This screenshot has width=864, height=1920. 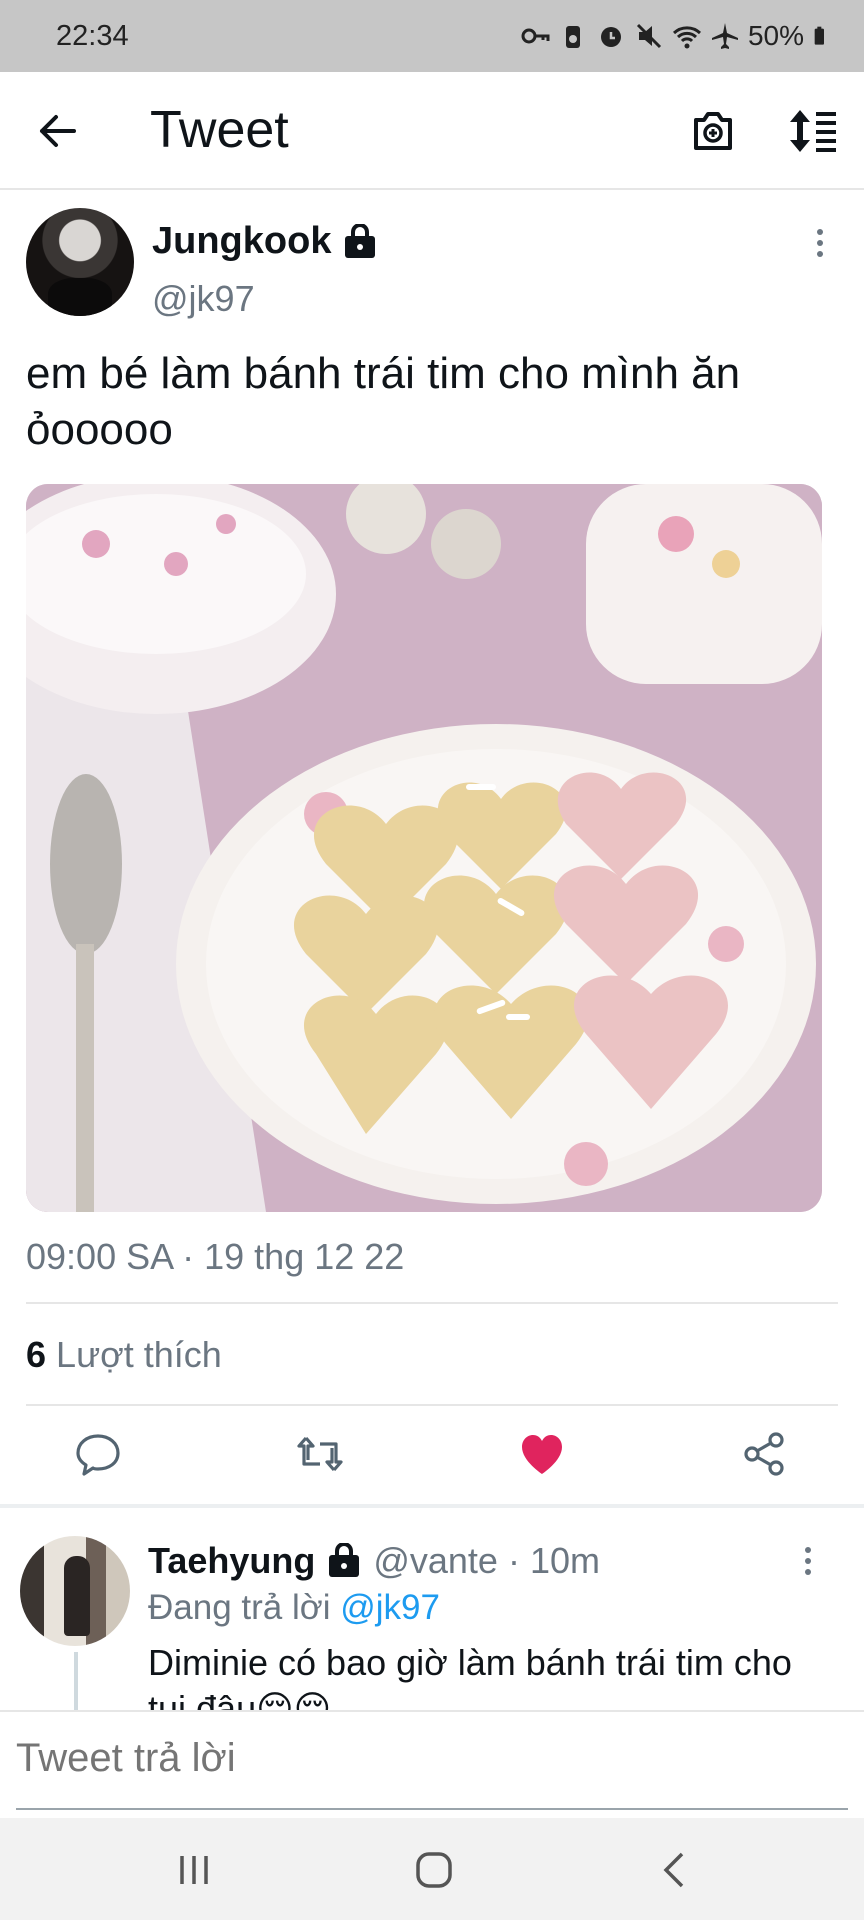 What do you see at coordinates (57, 131) in the screenshot?
I see `back-arrow-icon` at bounding box center [57, 131].